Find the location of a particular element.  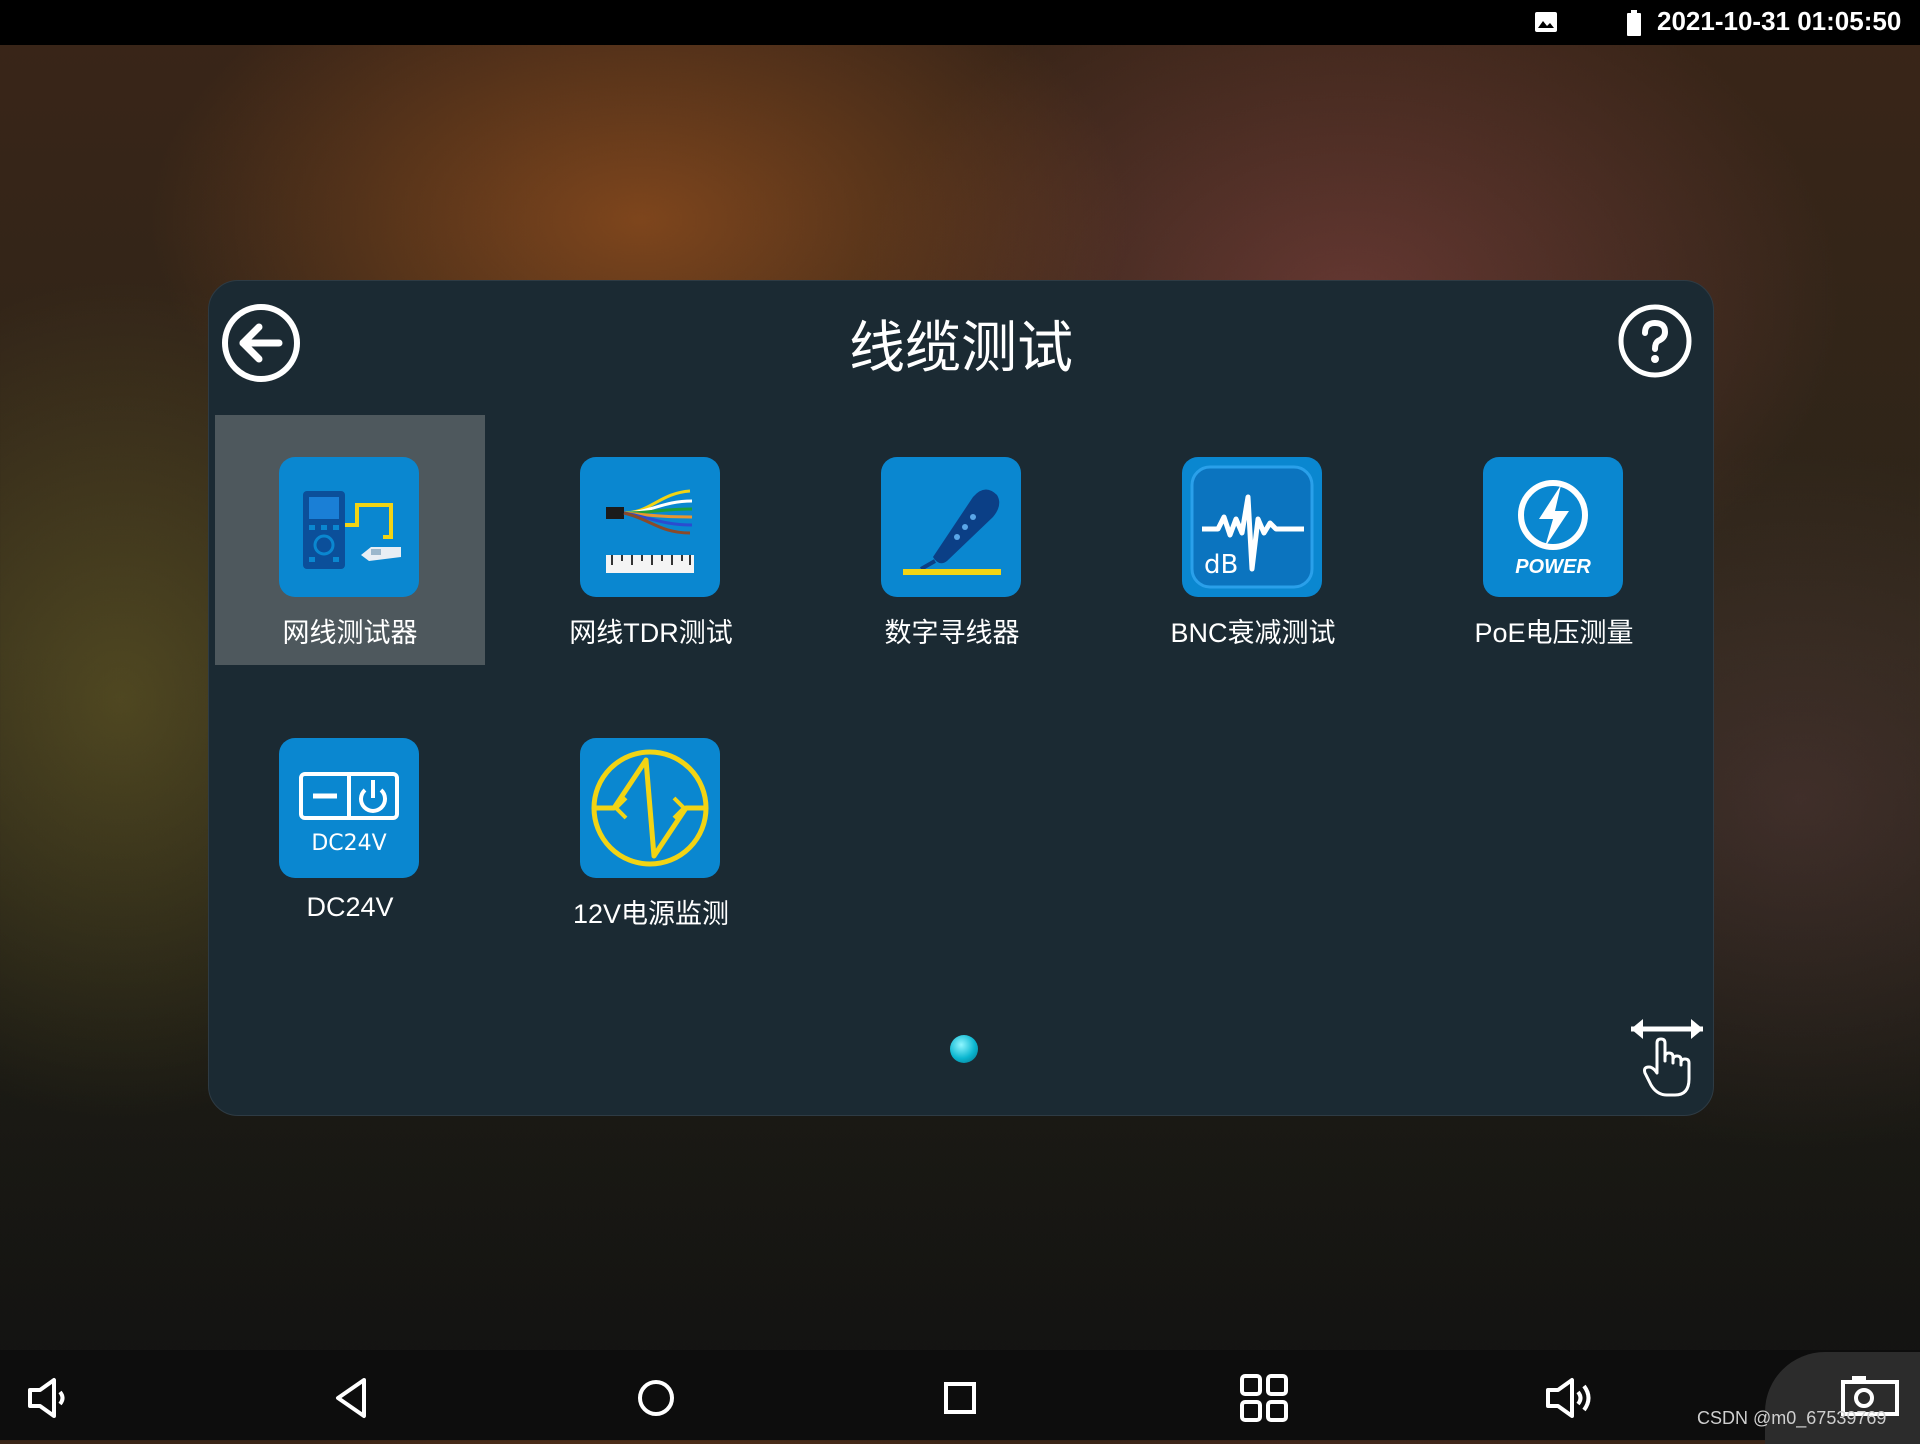

app-label: PoE电压测量 is located at coordinates (1554, 633).